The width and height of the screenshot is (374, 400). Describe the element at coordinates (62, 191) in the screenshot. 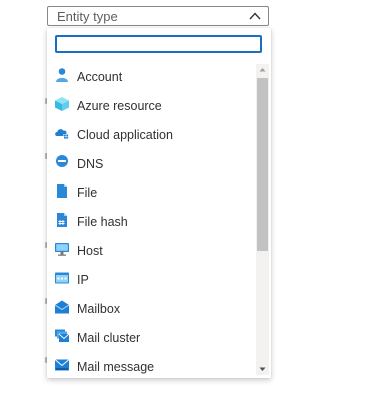

I see `file-icon` at that location.